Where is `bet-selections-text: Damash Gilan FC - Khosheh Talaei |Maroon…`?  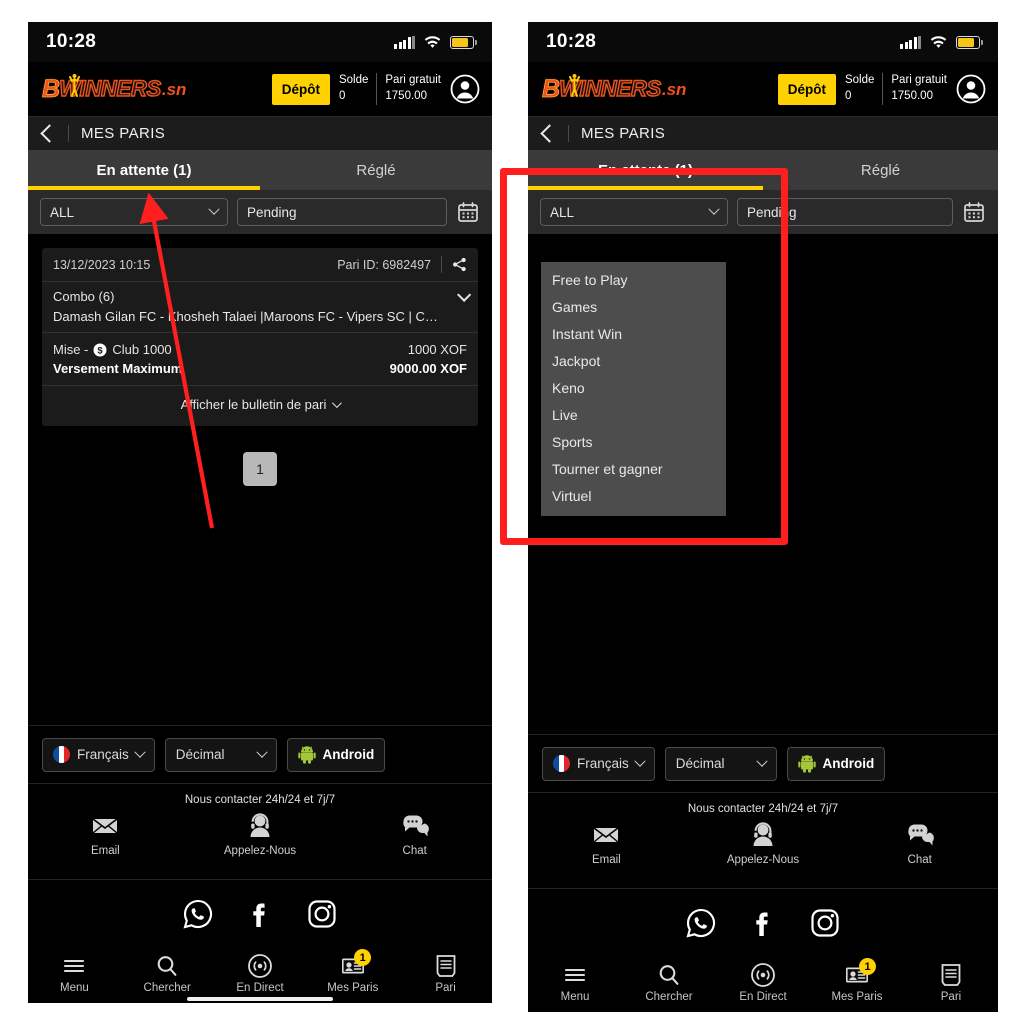
bet-selections-text: Damash Gilan FC - Khosheh Talaei |Maroon… is located at coordinates (245, 316).